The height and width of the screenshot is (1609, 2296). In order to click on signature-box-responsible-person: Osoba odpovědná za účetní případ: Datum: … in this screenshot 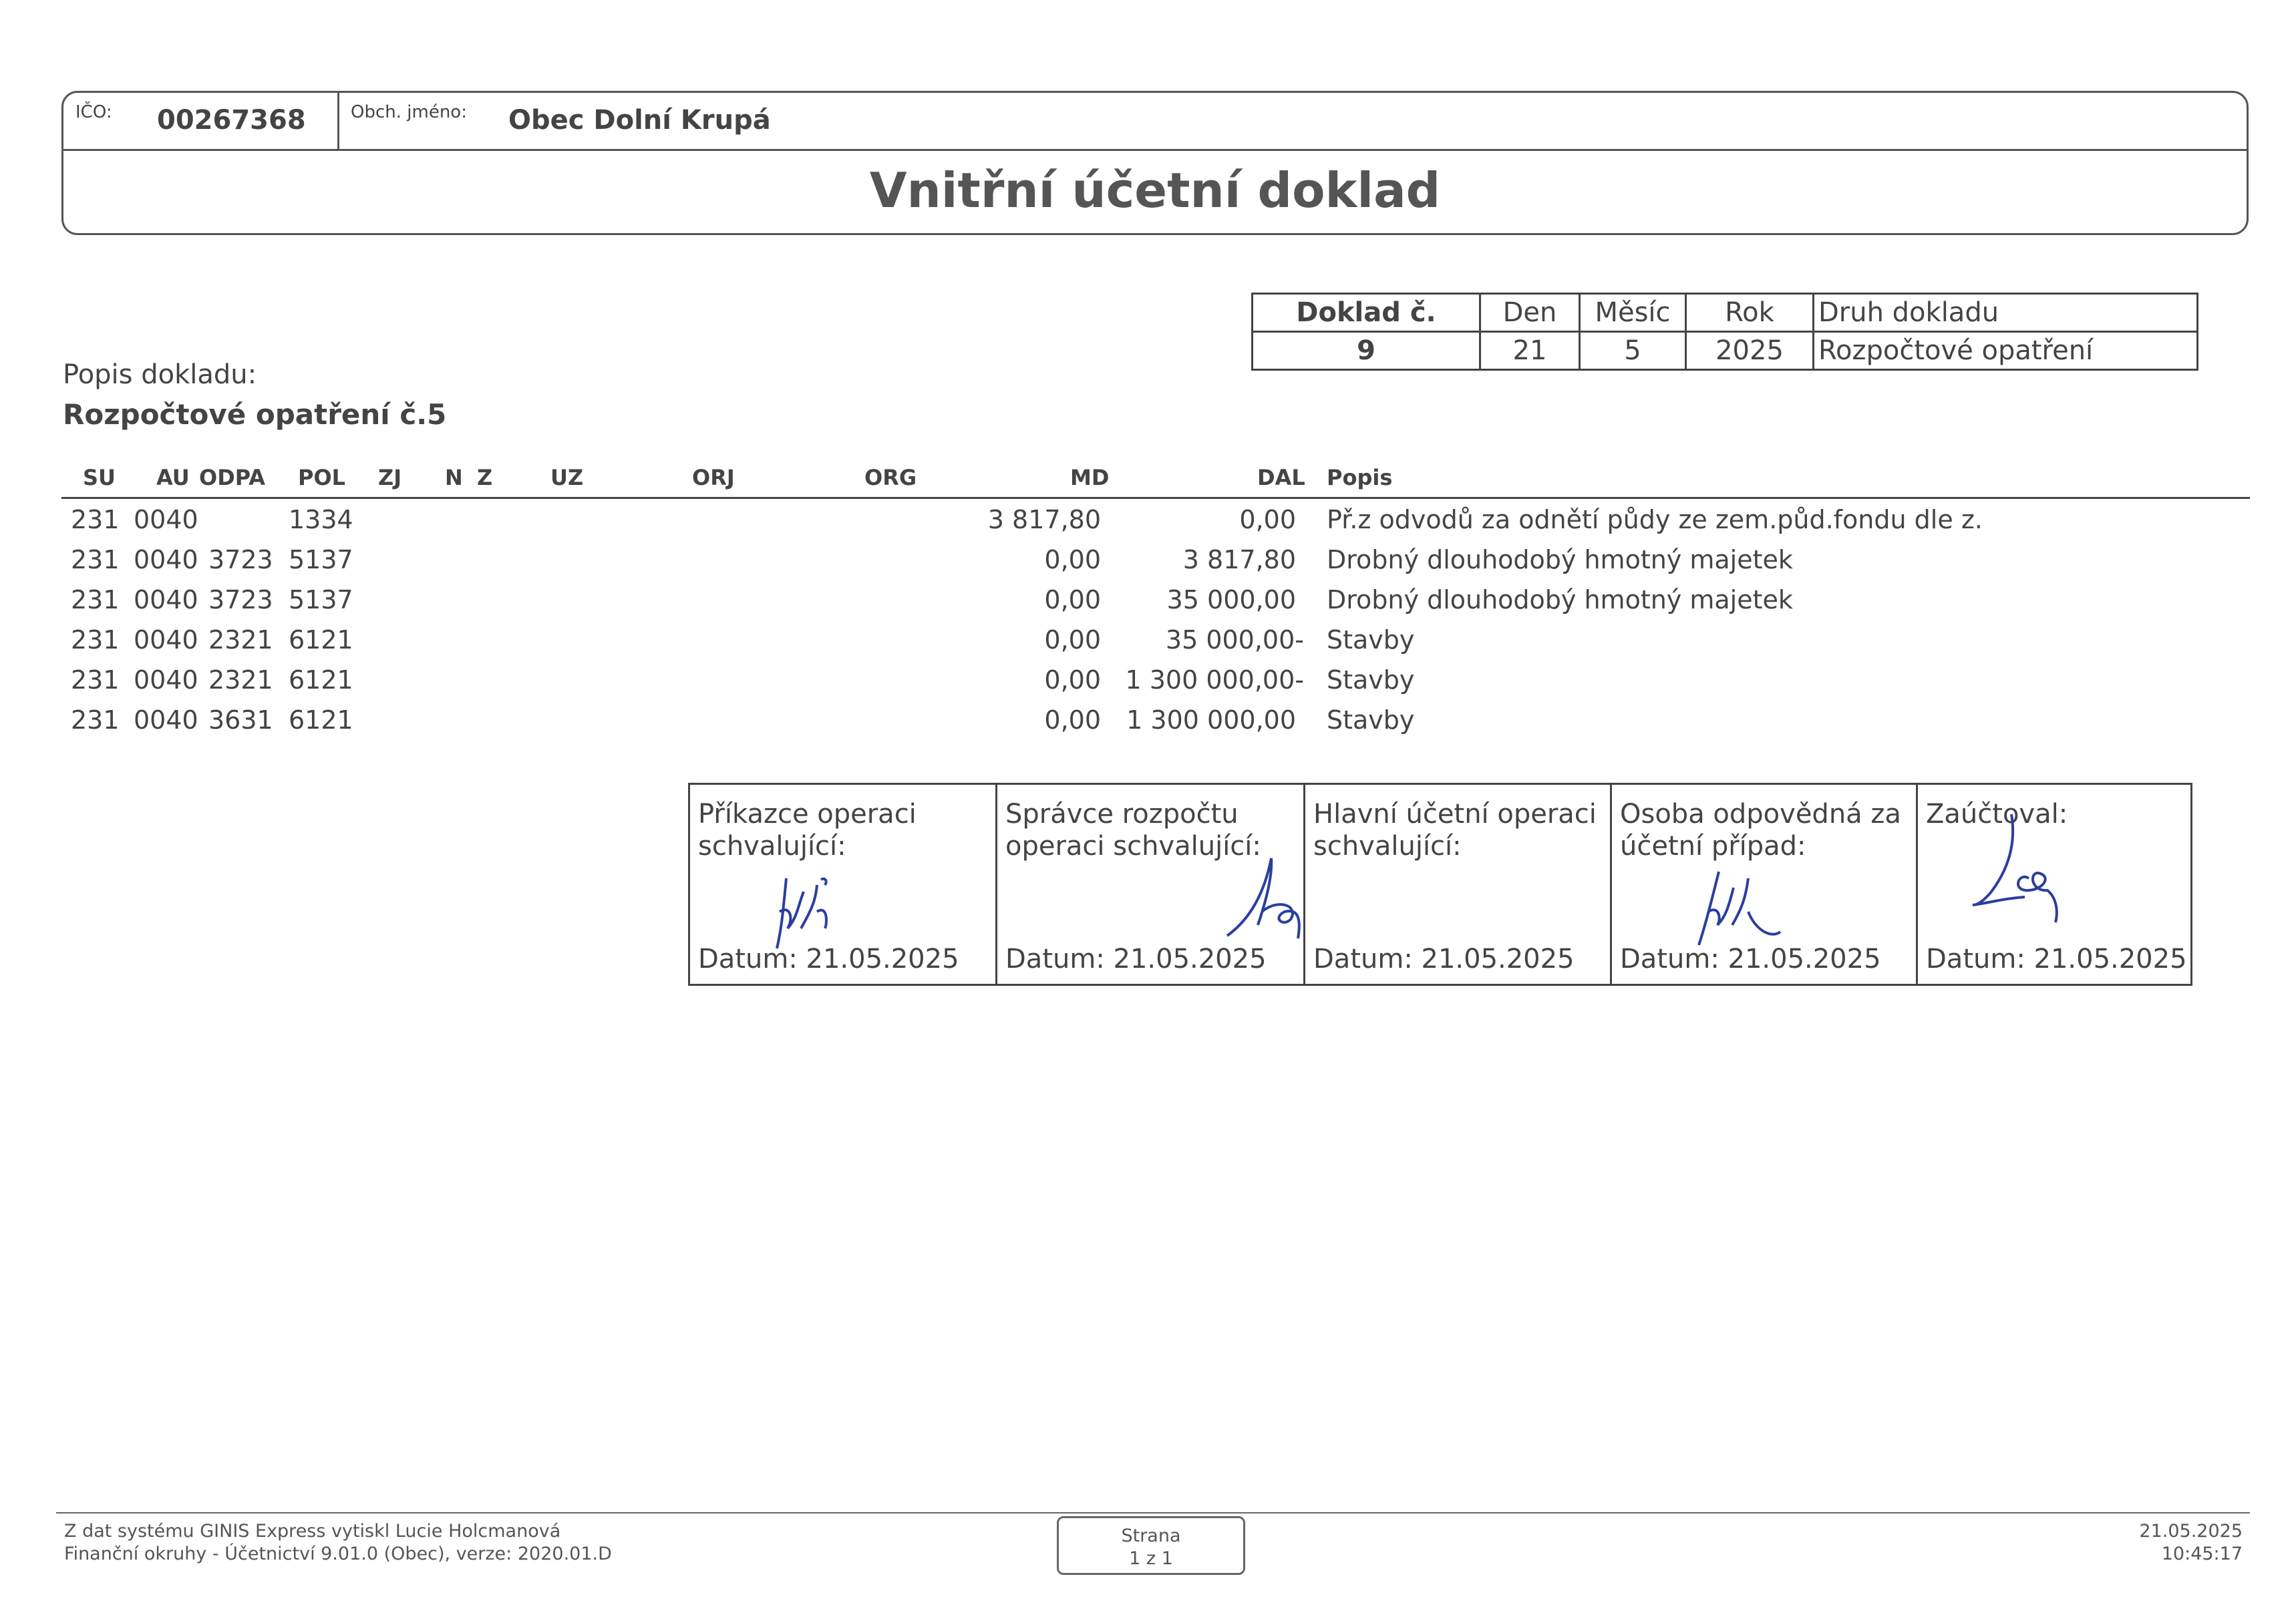, I will do `click(1765, 884)`.